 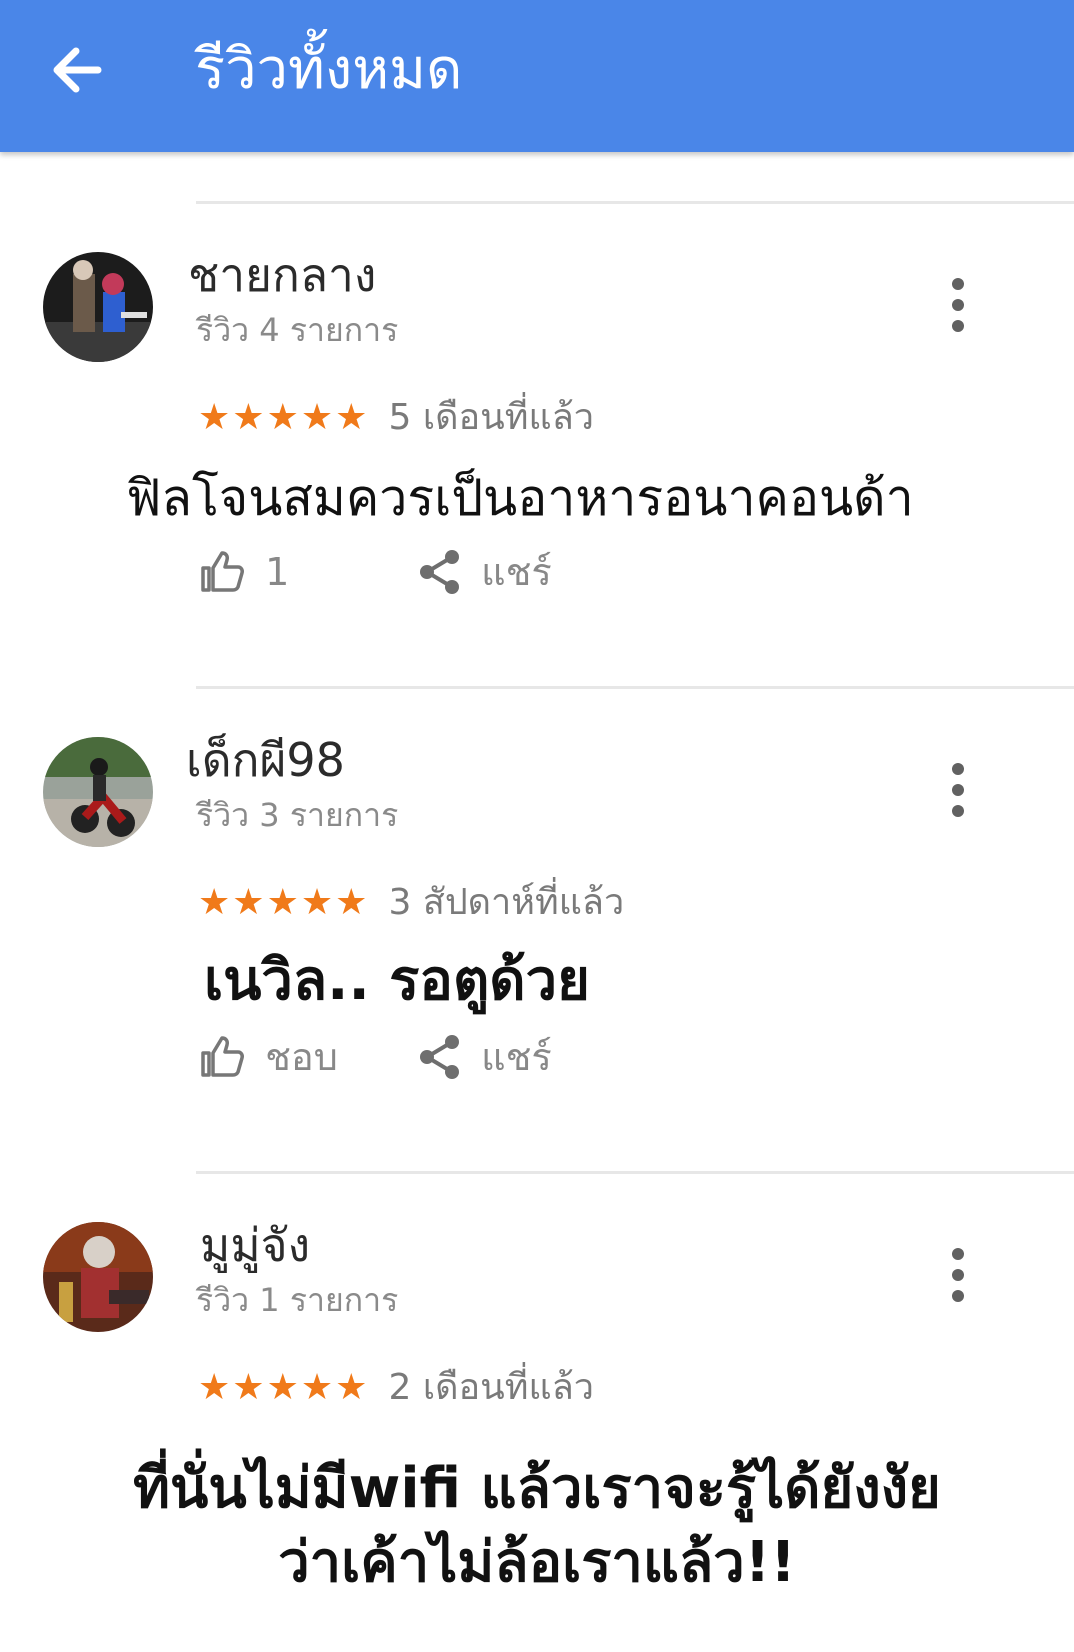 I want to click on comment-line: ว่าเค้าไม่ล้อเราแล้ว!!, so click(x=537, y=1562).